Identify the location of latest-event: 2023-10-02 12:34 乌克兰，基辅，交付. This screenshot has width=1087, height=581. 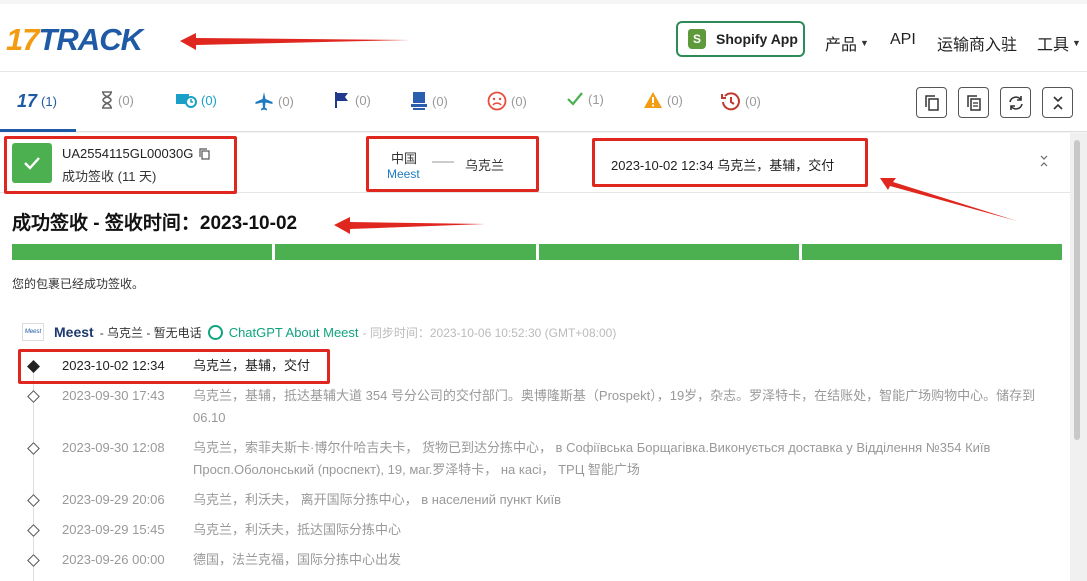
(723, 165).